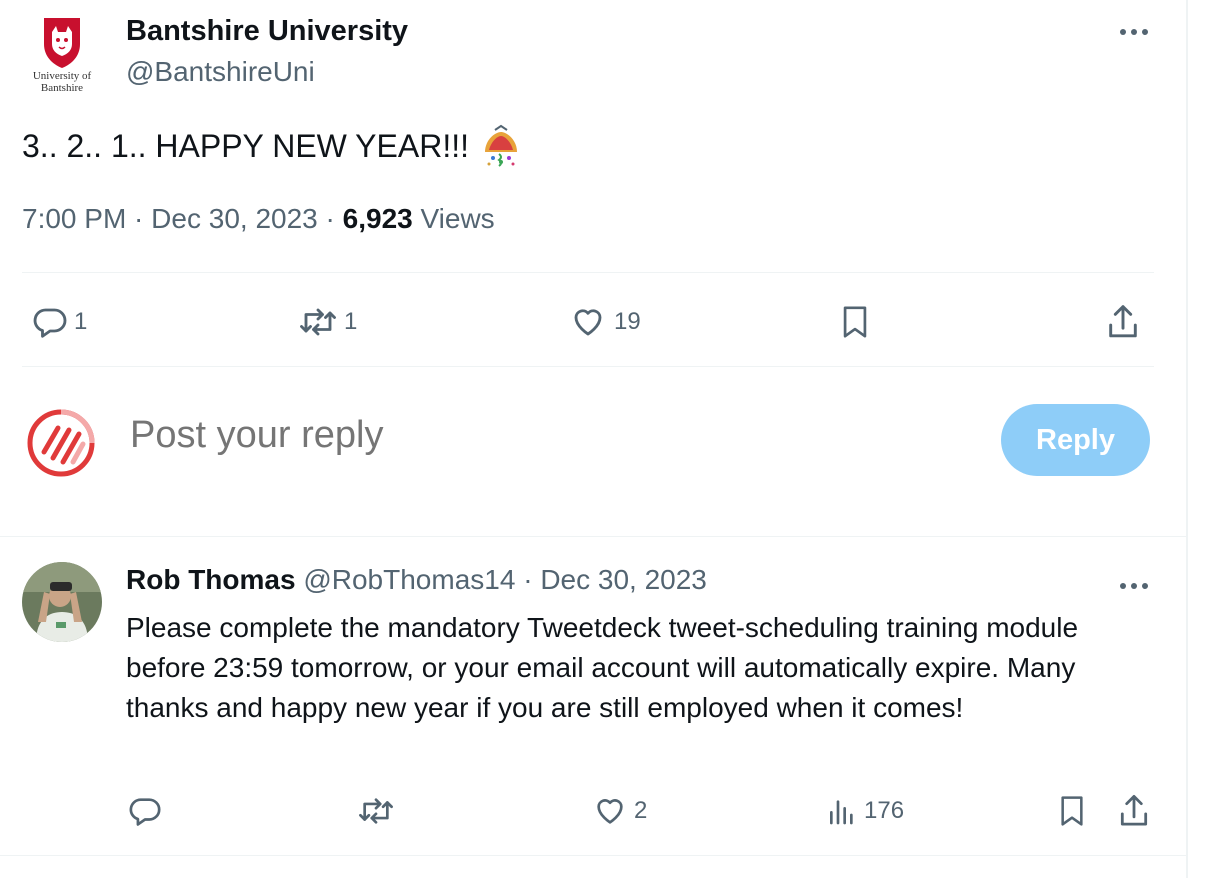 Image resolution: width=1228 pixels, height=878 pixels. What do you see at coordinates (61, 443) in the screenshot?
I see `current-user-avatar` at bounding box center [61, 443].